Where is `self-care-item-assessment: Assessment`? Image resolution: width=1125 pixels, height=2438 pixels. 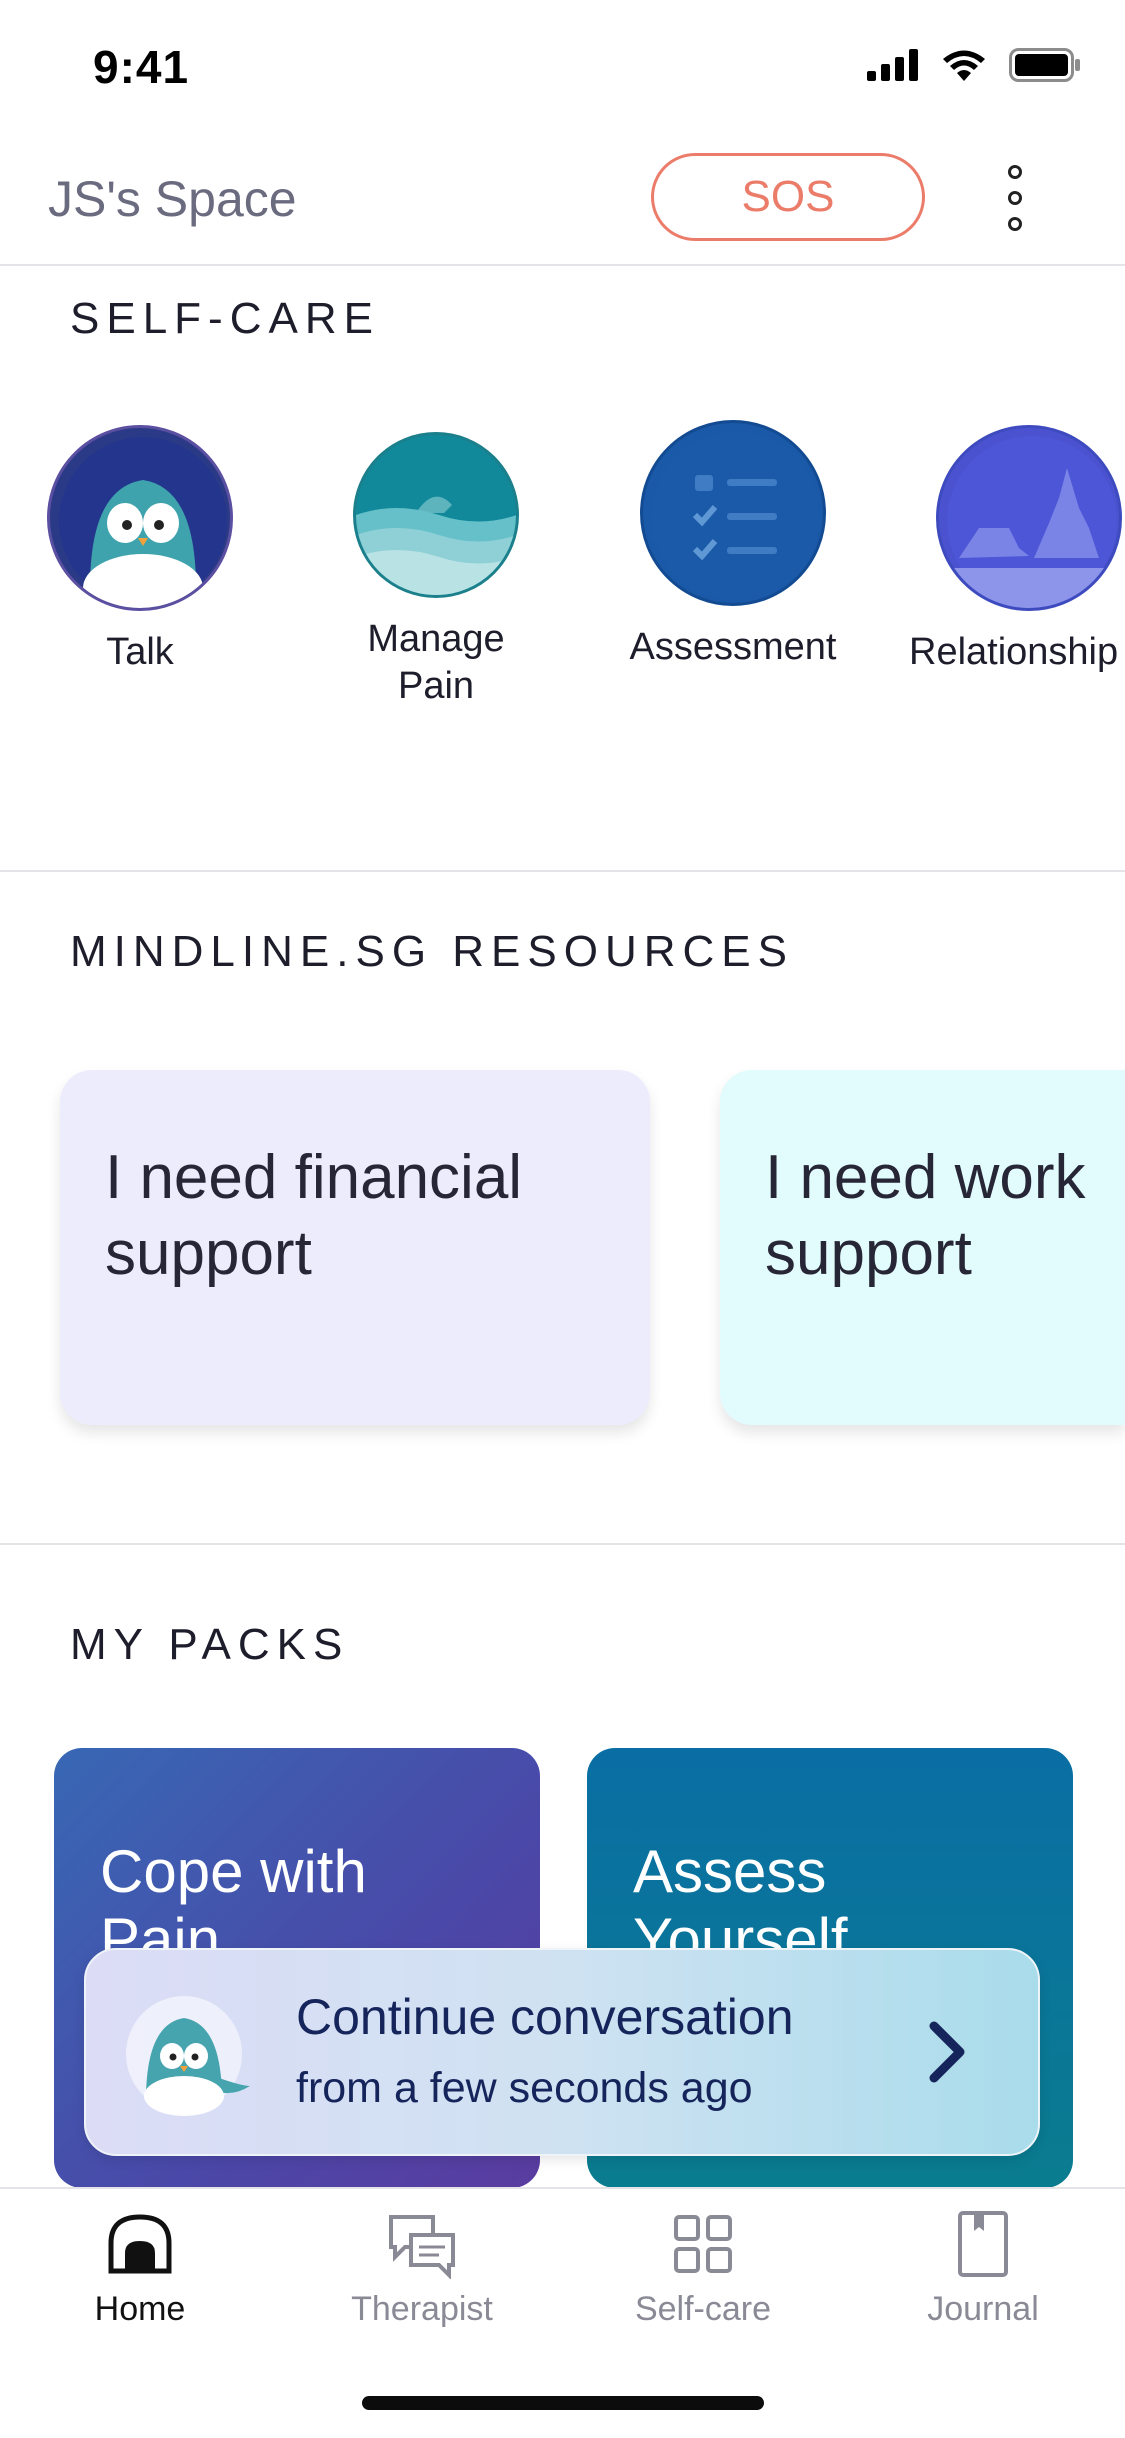
self-care-item-assessment: Assessment is located at coordinates (733, 545).